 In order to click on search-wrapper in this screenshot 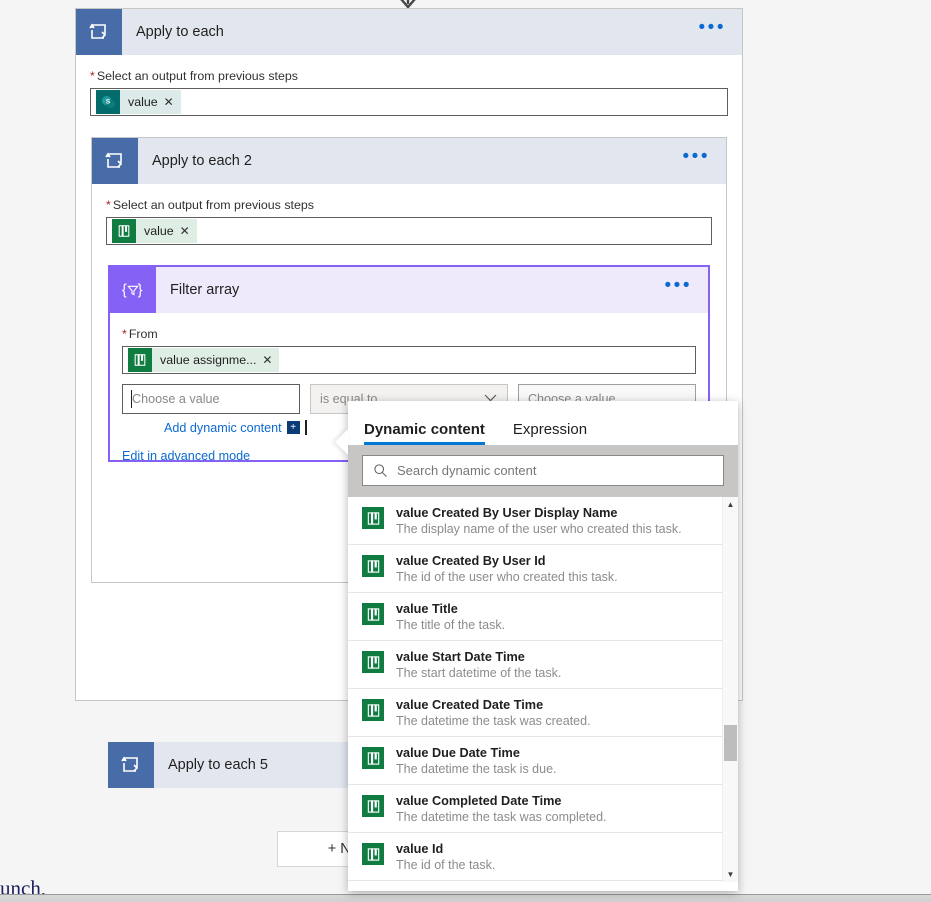, I will do `click(543, 471)`.